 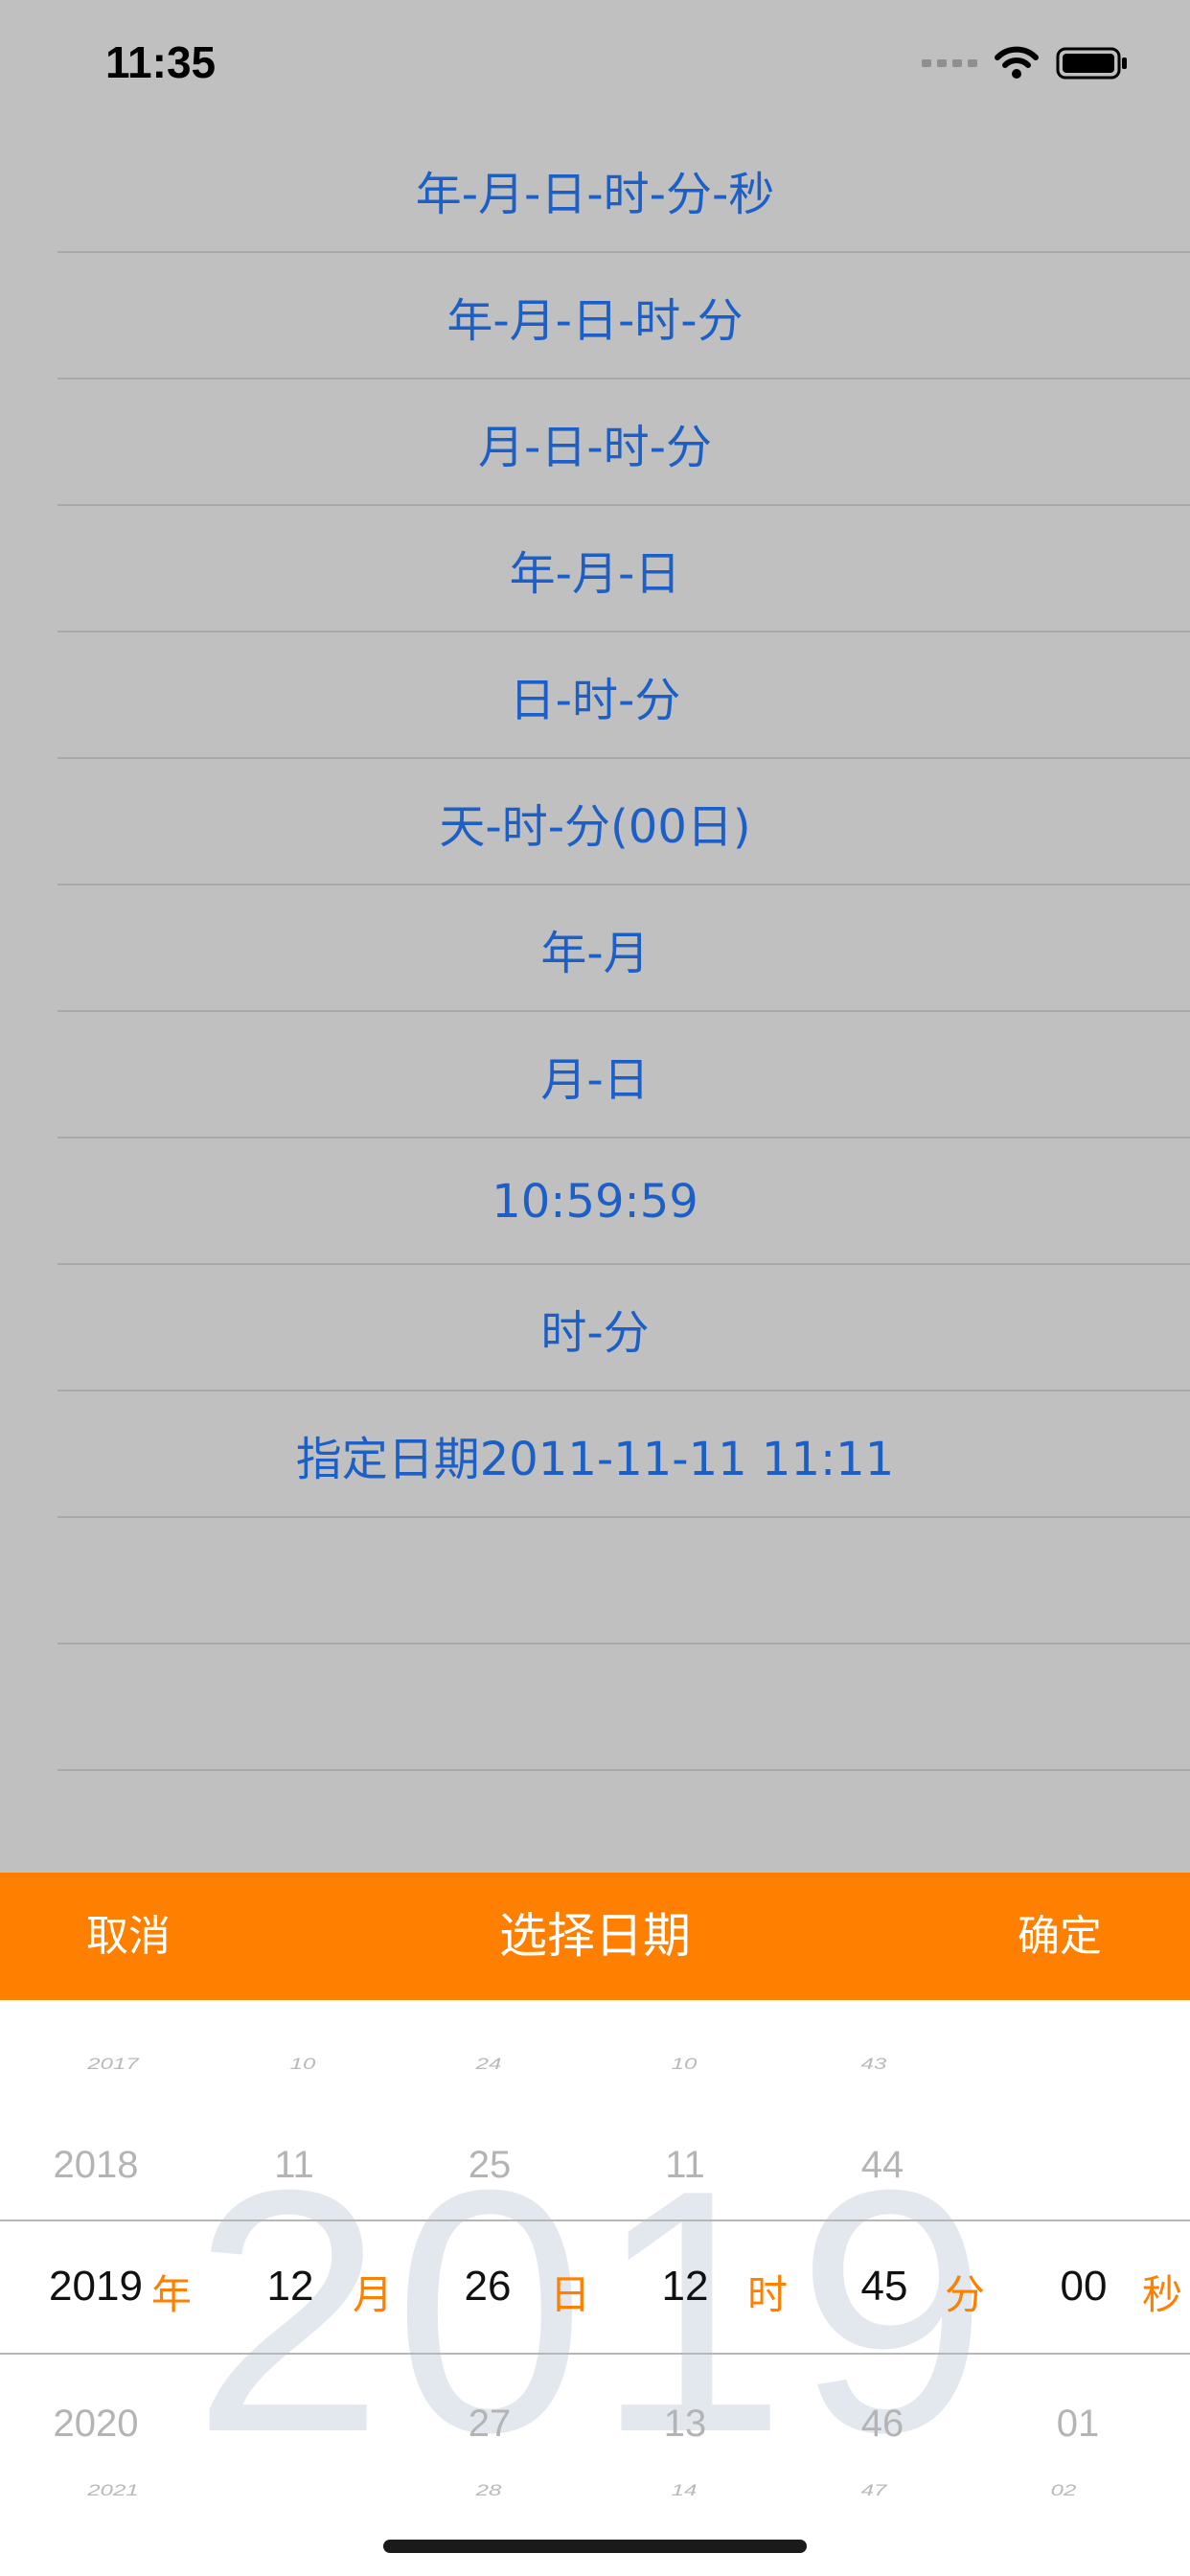 I want to click on list-item: 天-时-分(00日), so click(x=595, y=822).